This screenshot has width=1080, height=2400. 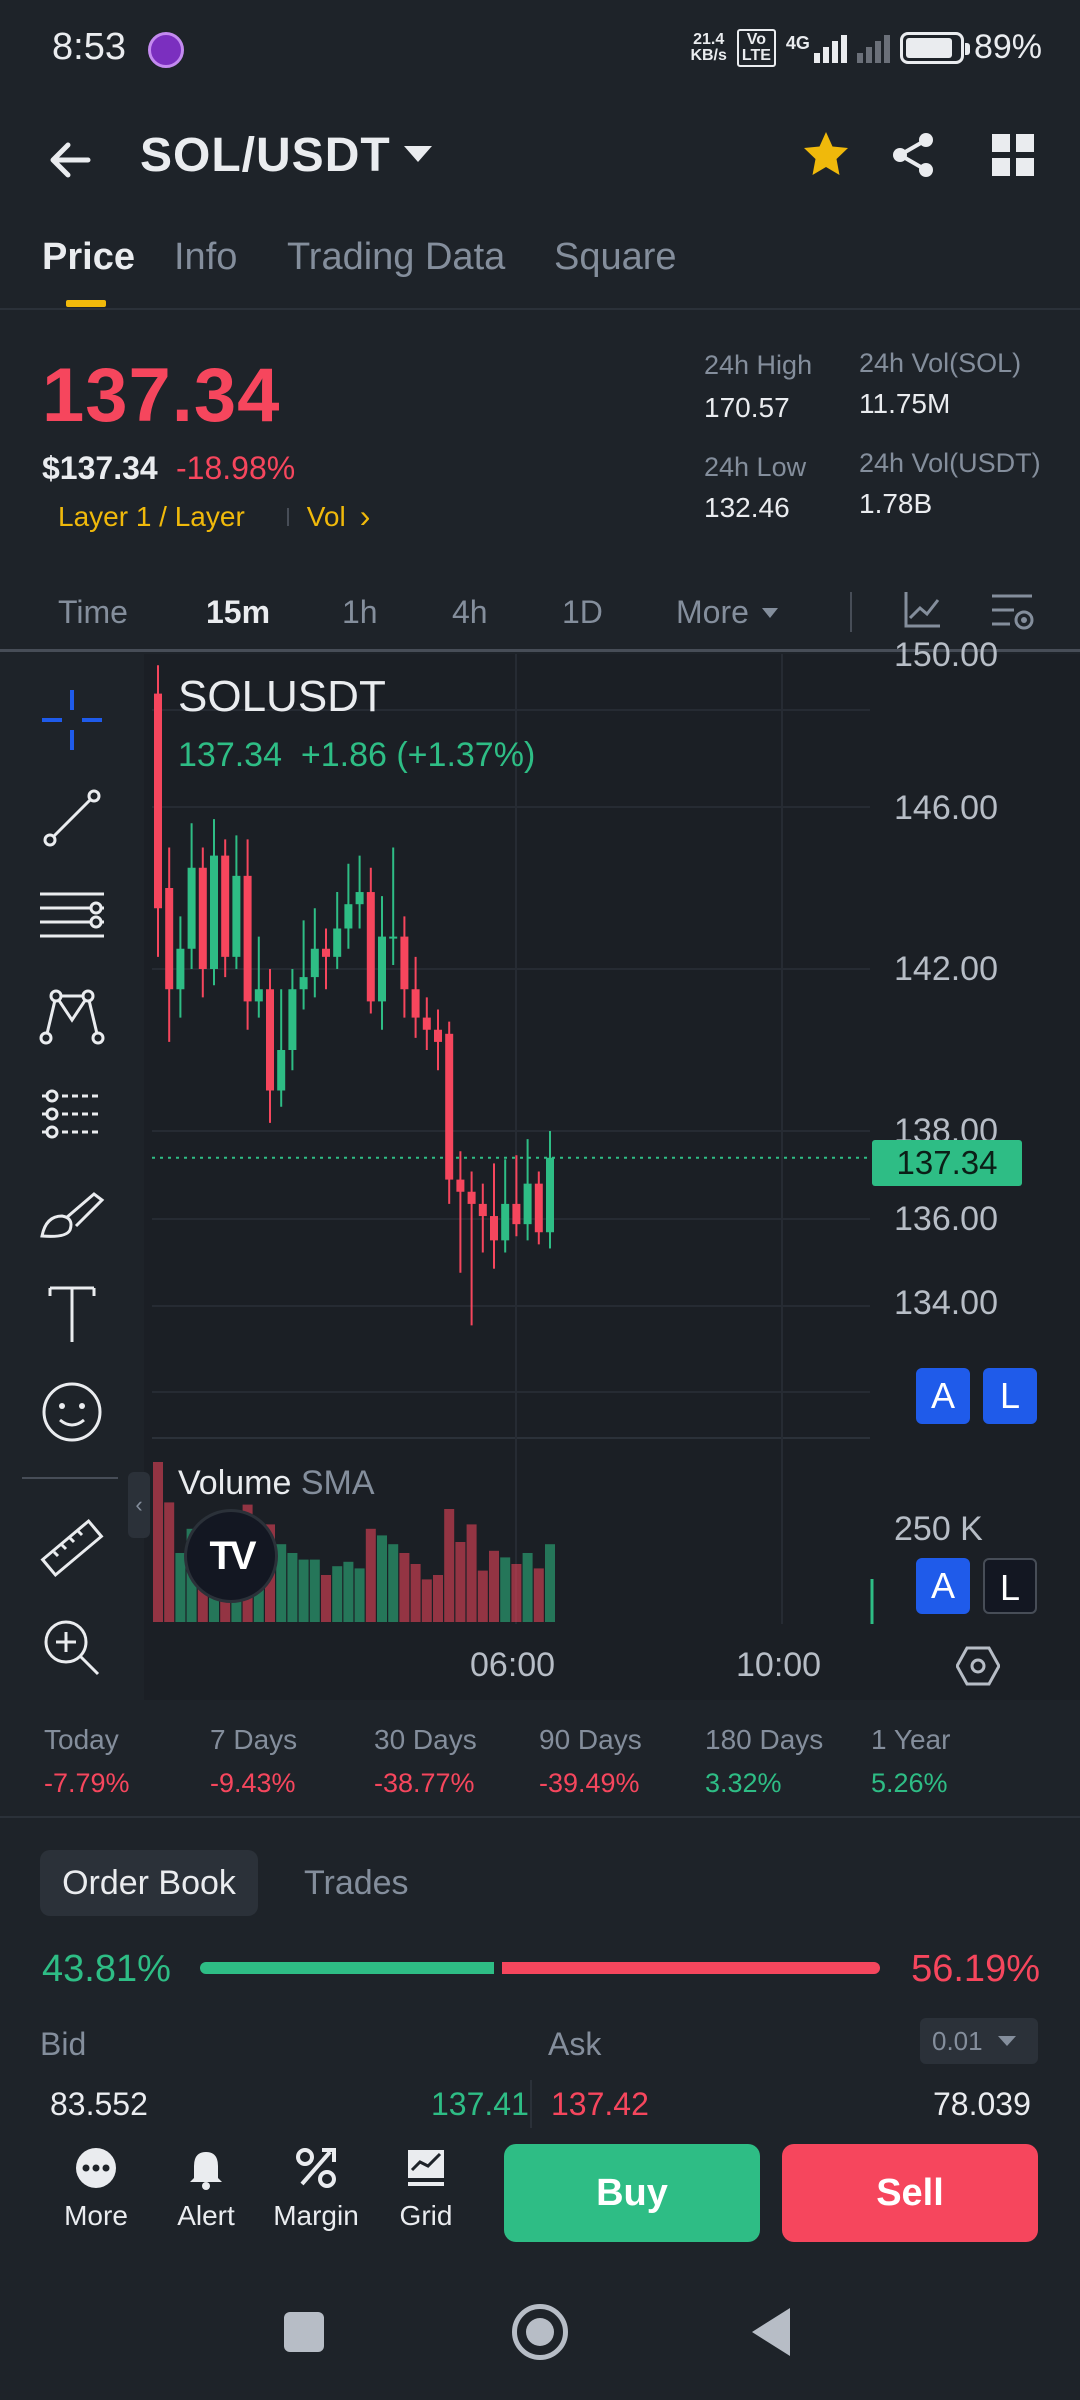 I want to click on page-tabs: Price Info Trading Data Square, so click(x=540, y=269).